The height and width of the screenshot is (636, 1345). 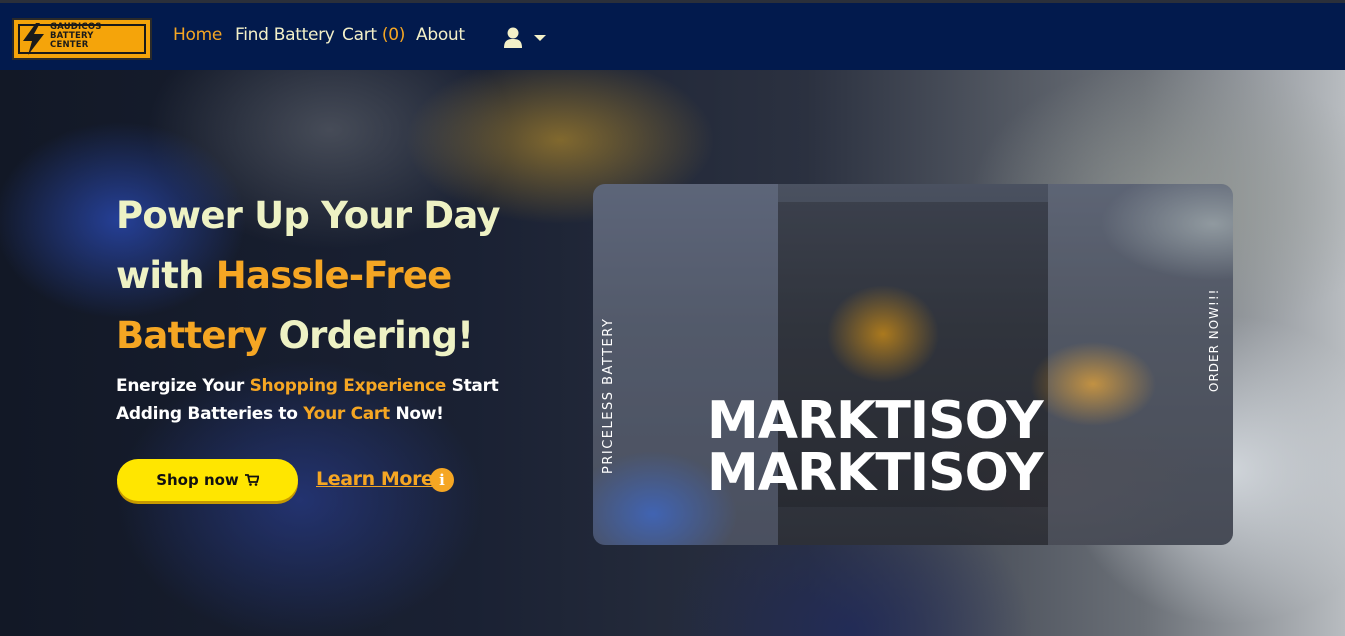 What do you see at coordinates (440, 35) in the screenshot?
I see `nav-about: About` at bounding box center [440, 35].